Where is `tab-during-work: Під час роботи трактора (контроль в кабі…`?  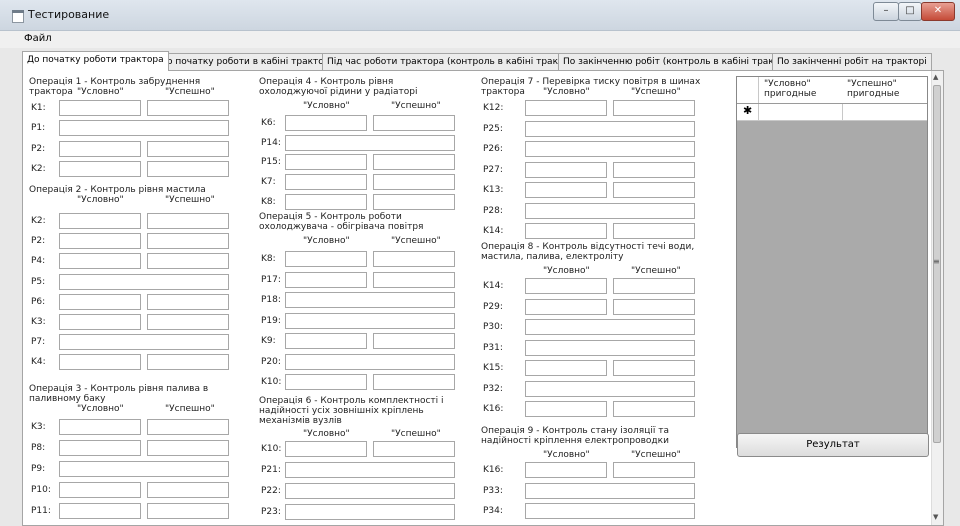
tab-during-work: Під час роботи трактора (контроль в кабі… is located at coordinates (455, 61).